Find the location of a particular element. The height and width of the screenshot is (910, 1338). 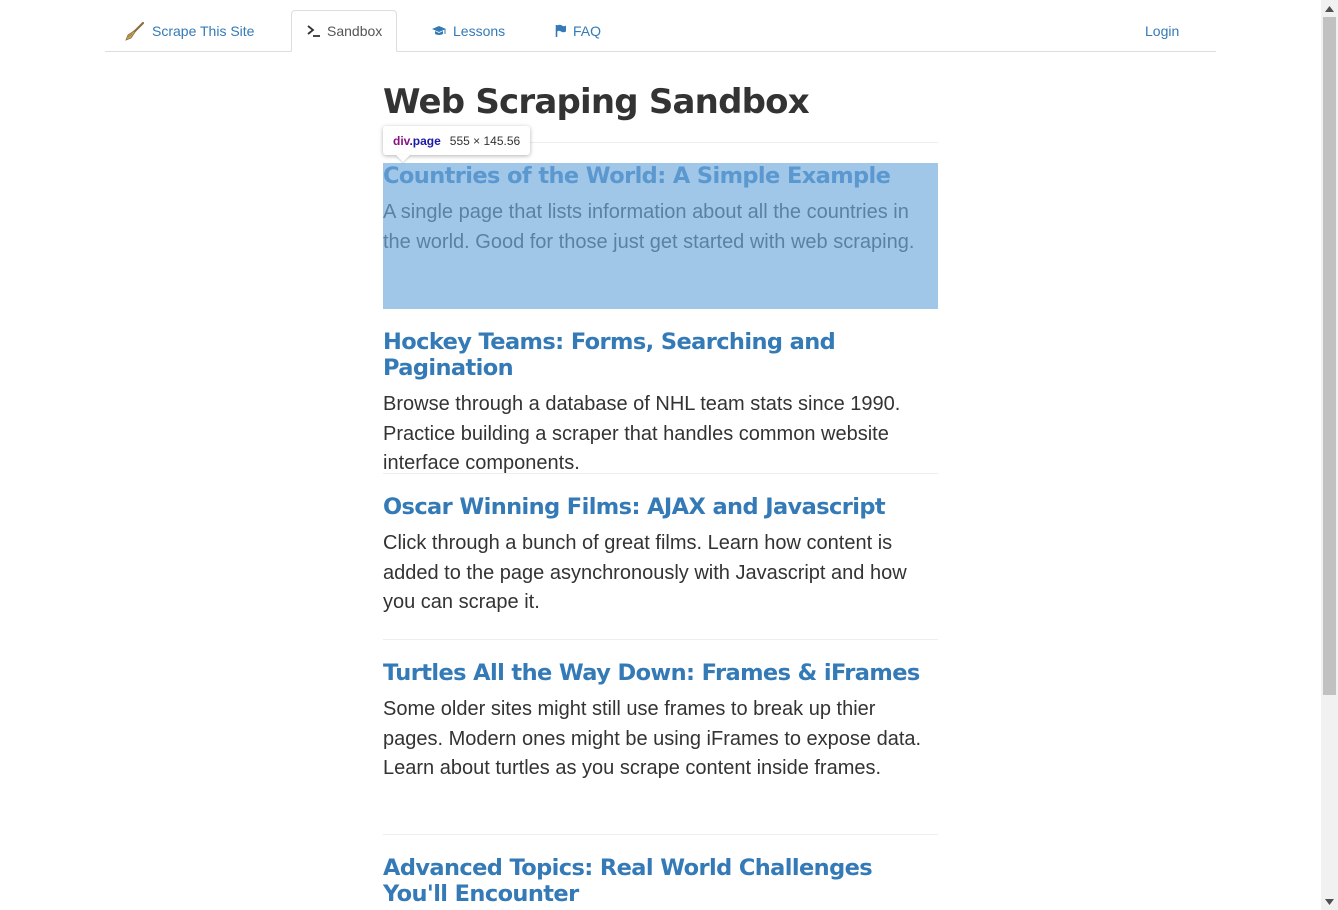

tab-sandbox: Sandbox is located at coordinates (344, 31).